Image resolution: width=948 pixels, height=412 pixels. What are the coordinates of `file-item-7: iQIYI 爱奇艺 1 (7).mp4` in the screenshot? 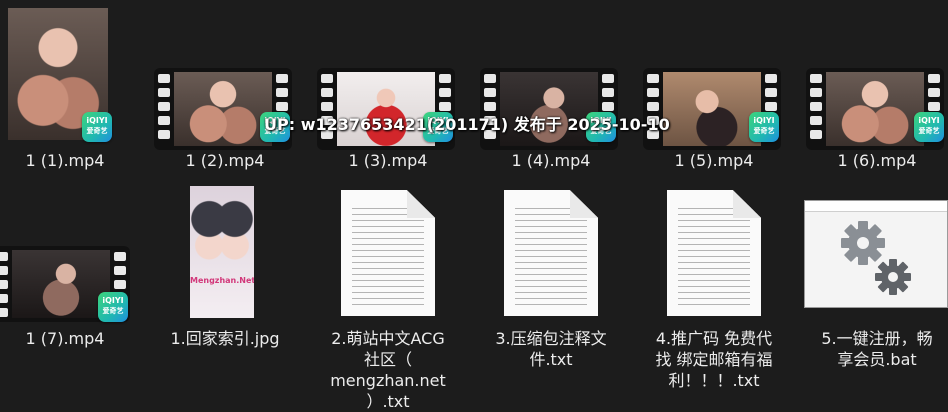 It's located at (65, 286).